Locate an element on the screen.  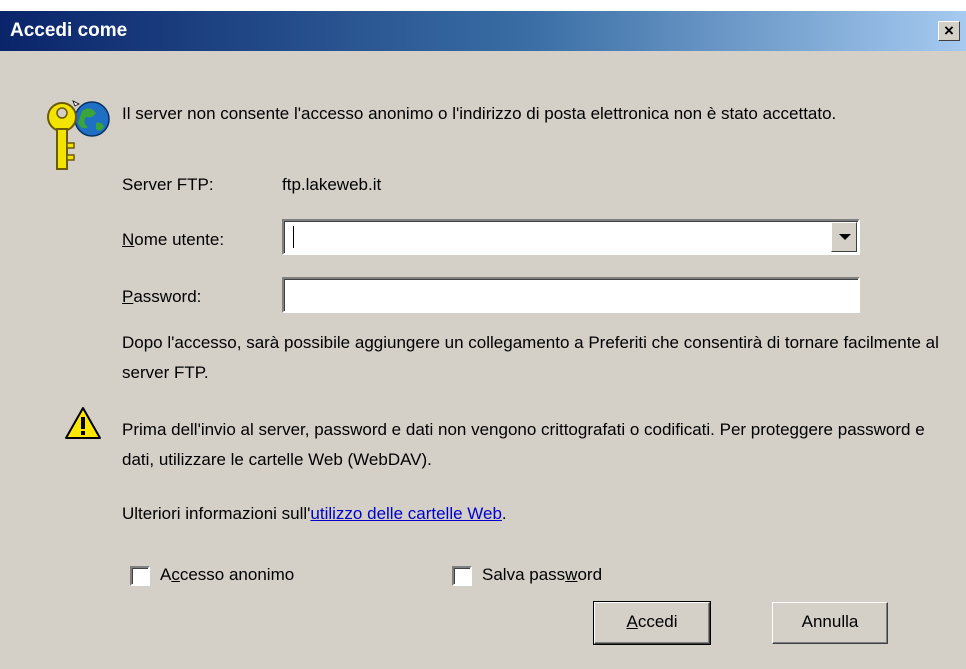
login-access-key: A is located at coordinates (632, 621).